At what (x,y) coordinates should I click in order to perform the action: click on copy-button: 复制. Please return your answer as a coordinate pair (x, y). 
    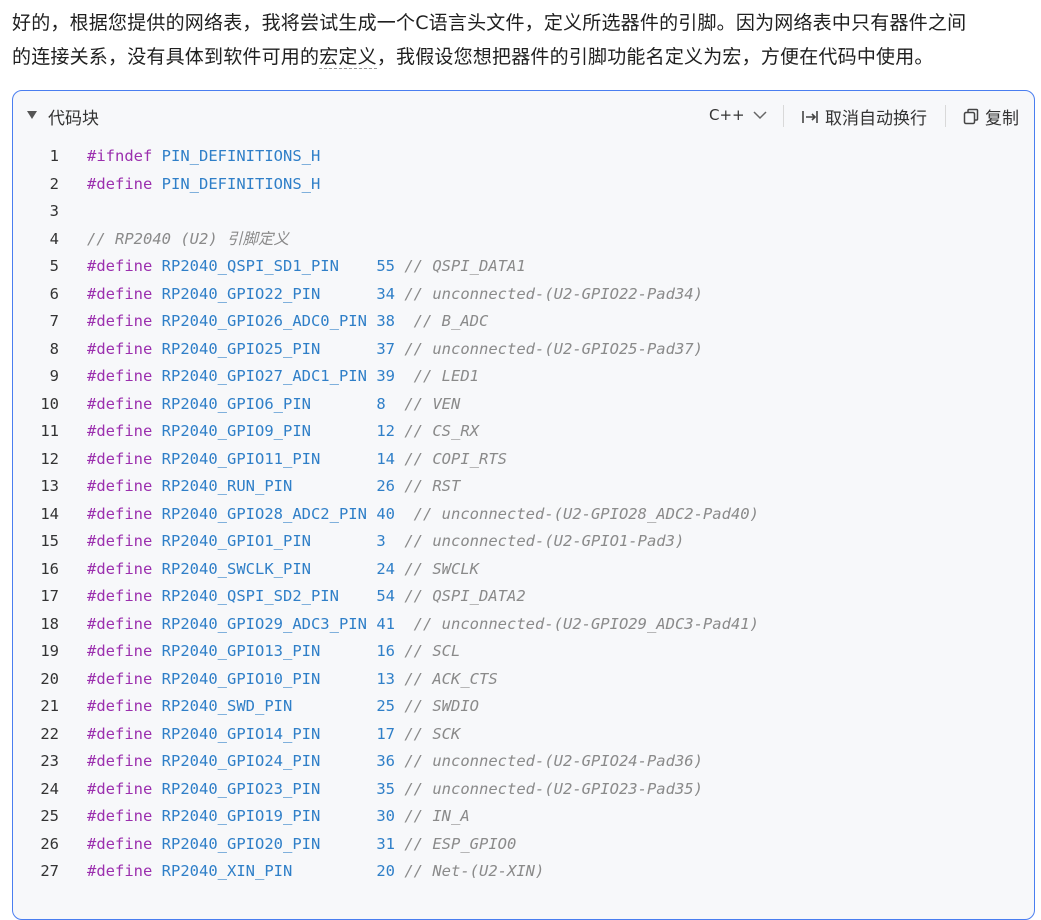
    Looking at the image, I should click on (991, 116).